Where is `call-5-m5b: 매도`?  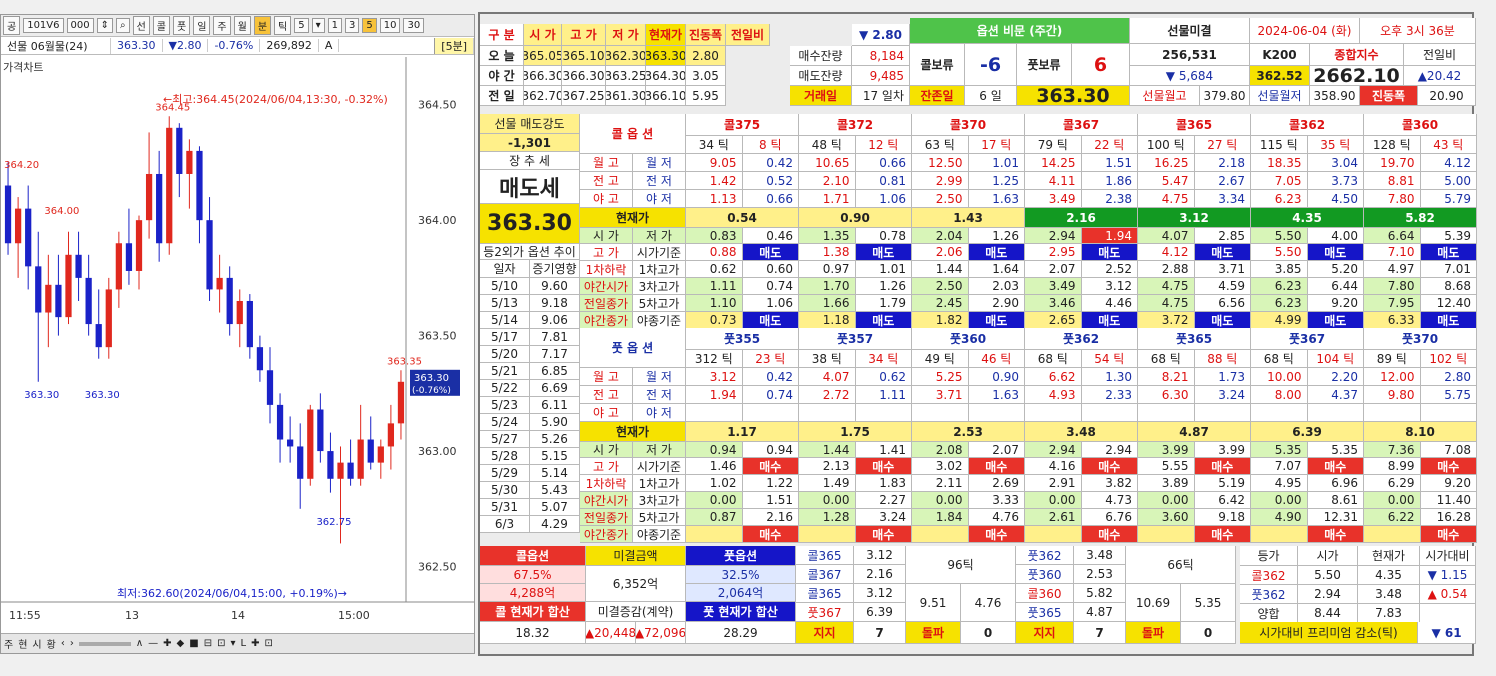
call-5-m5b: 매도 is located at coordinates (1335, 320).